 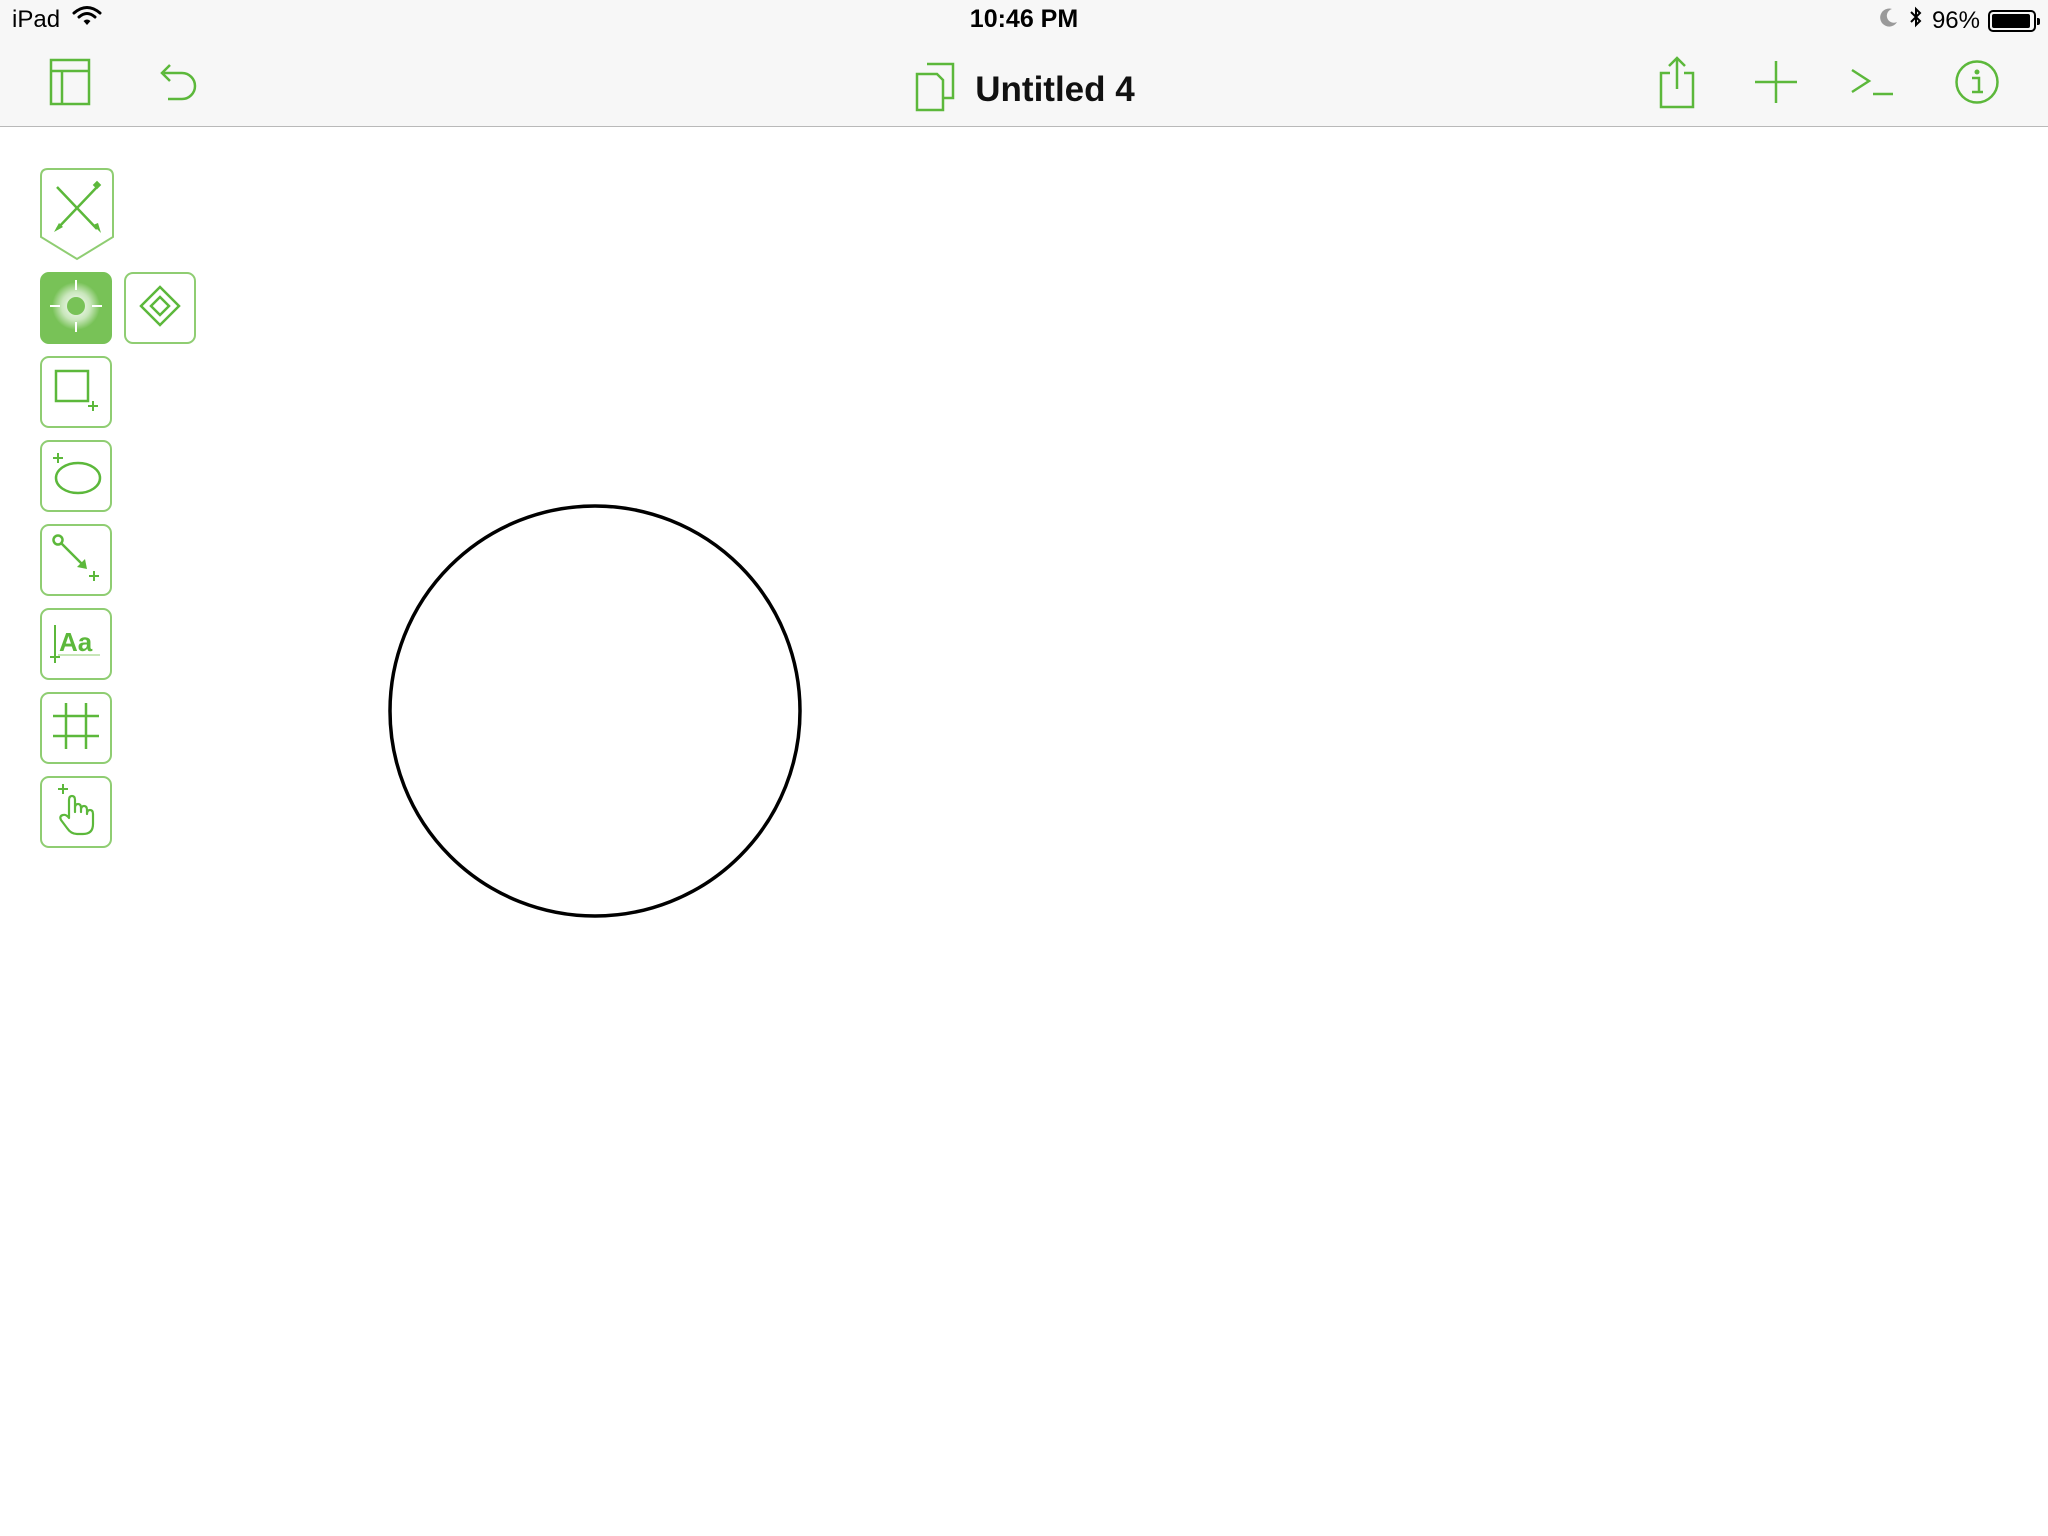 I want to click on ellipse-tool, so click(x=76, y=476).